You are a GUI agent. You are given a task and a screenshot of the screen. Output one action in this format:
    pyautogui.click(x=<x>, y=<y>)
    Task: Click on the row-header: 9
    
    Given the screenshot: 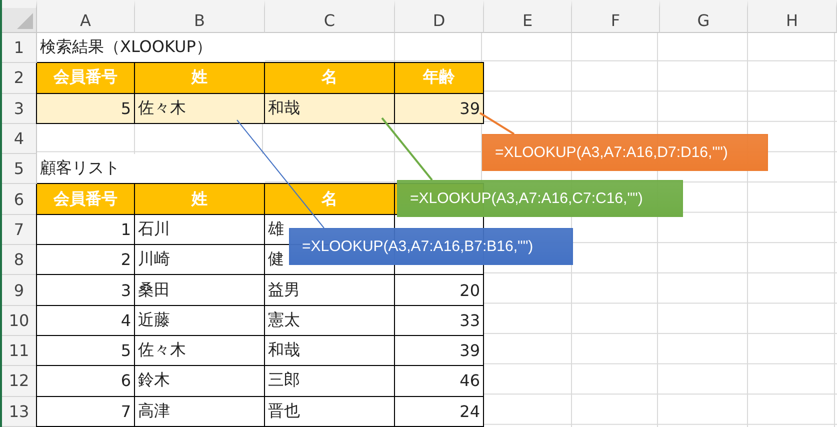 What is the action you would take?
    pyautogui.click(x=19, y=290)
    